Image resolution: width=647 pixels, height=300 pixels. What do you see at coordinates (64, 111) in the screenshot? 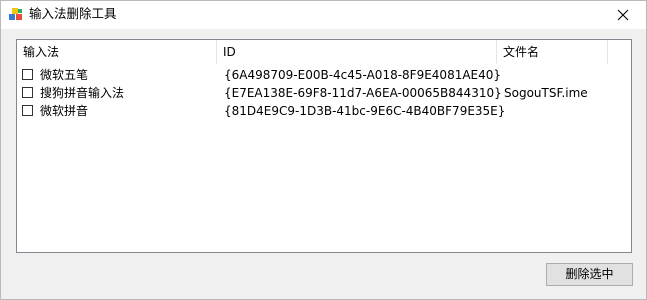
I see `ime-name: 微软拼音` at bounding box center [64, 111].